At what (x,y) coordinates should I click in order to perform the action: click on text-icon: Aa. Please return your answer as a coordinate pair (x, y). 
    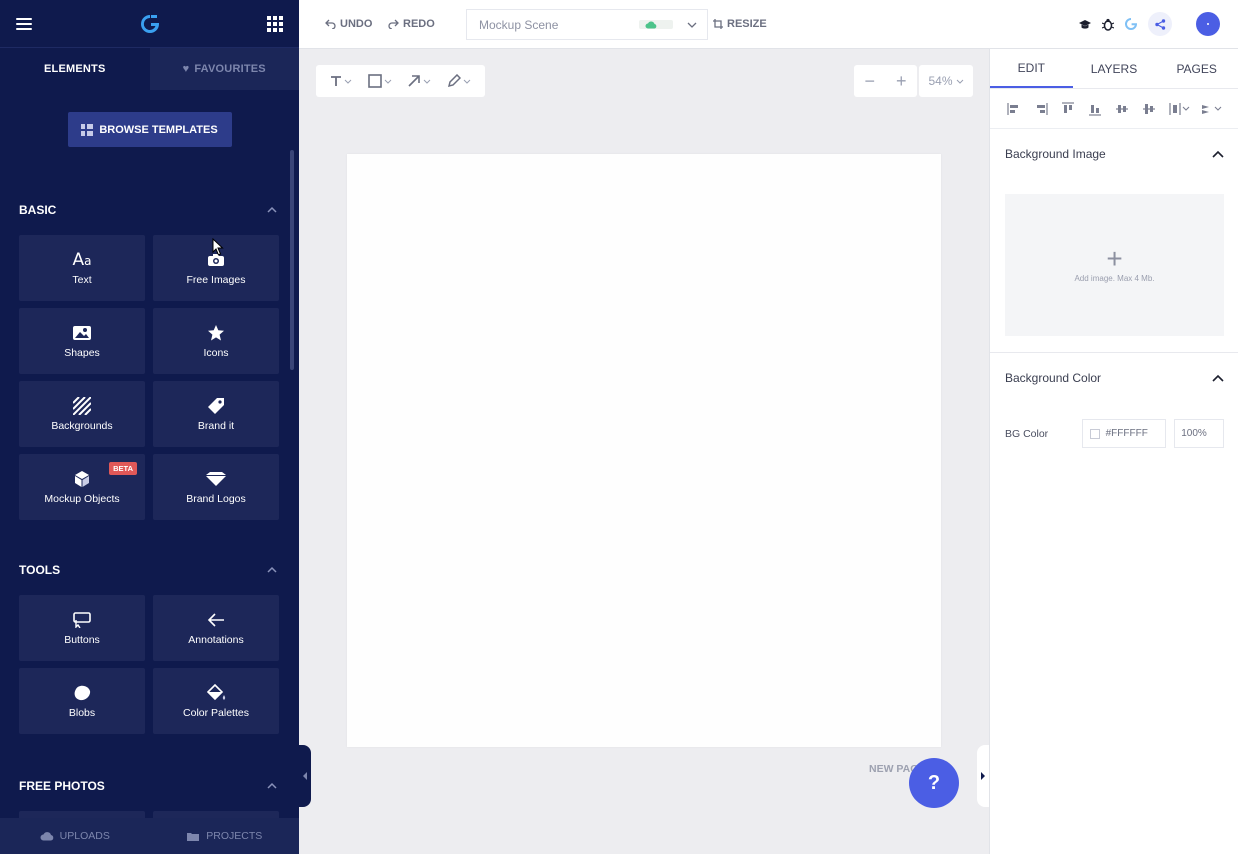
    Looking at the image, I should click on (82, 260).